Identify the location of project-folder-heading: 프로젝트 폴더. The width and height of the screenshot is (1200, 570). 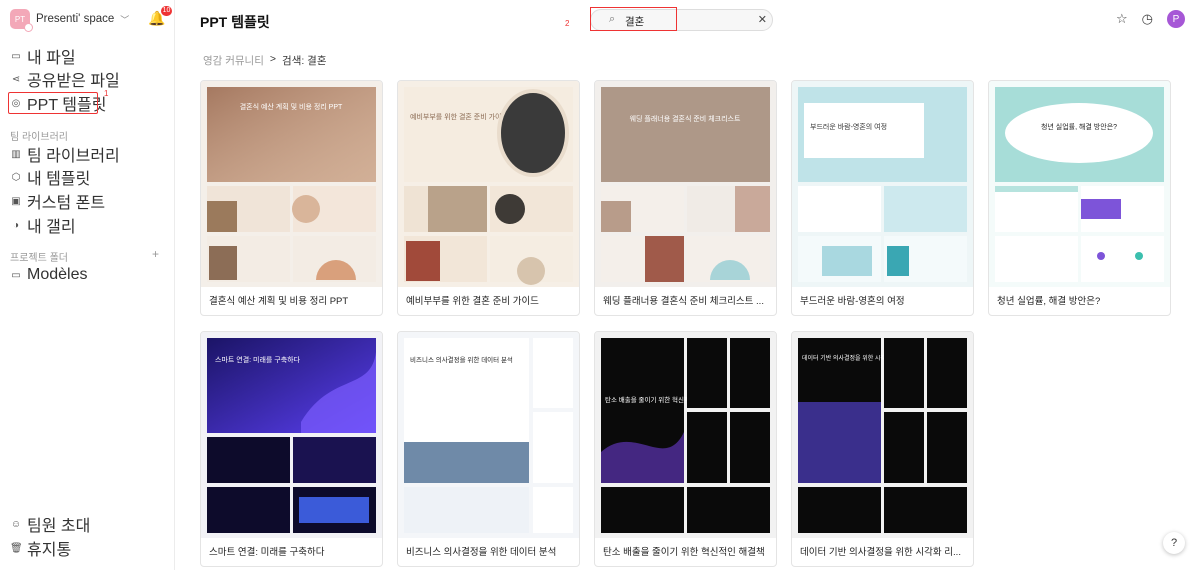
(39, 258).